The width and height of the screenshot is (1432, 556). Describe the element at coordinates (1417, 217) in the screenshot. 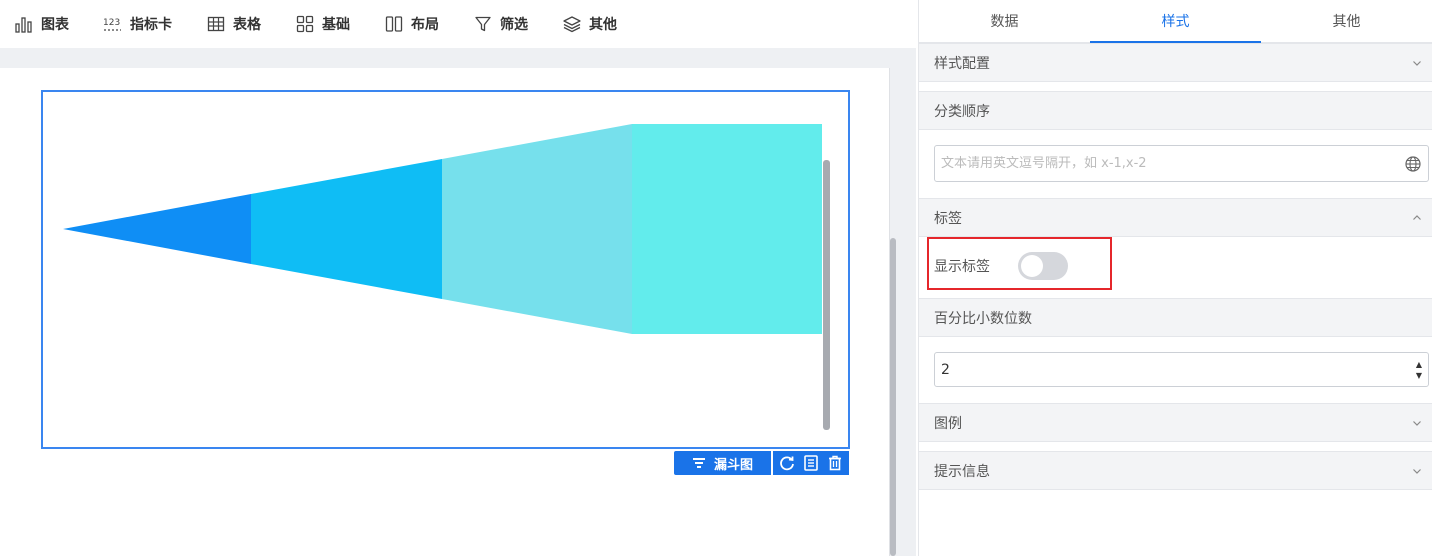

I see `chevron-up-icon` at that location.